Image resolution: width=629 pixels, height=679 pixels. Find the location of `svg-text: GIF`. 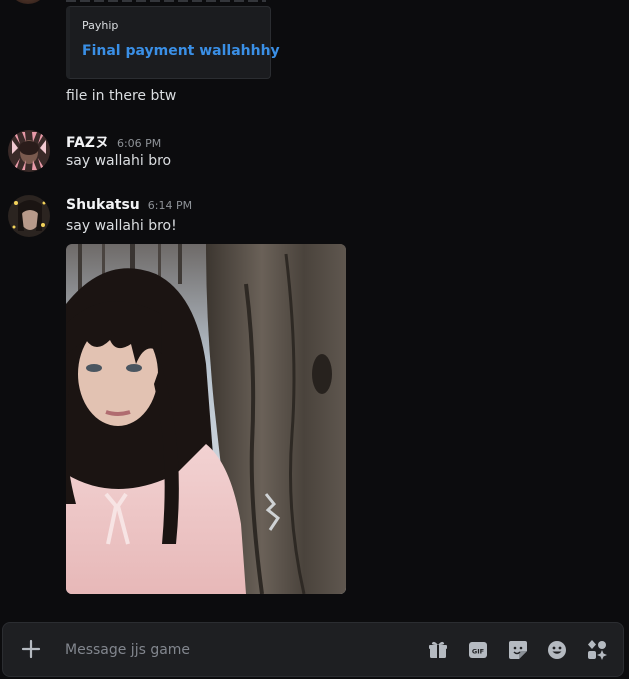

svg-text: GIF is located at coordinates (478, 652).